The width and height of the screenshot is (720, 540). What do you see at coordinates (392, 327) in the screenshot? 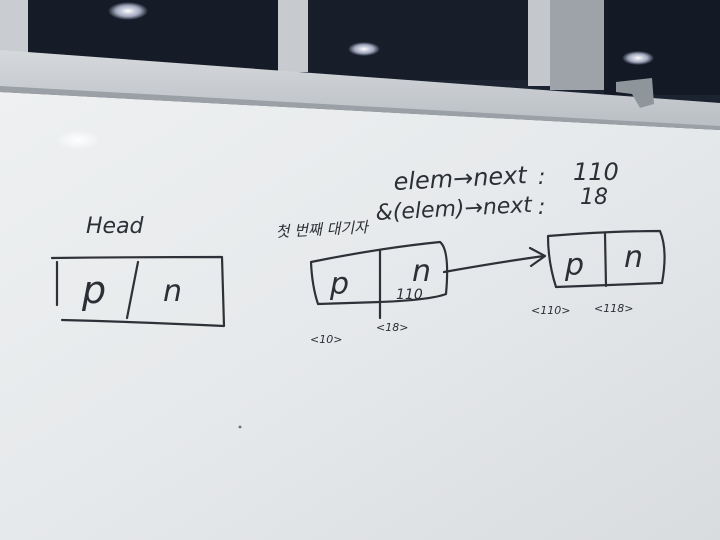
I see `first-node-addr-n: <18>` at bounding box center [392, 327].